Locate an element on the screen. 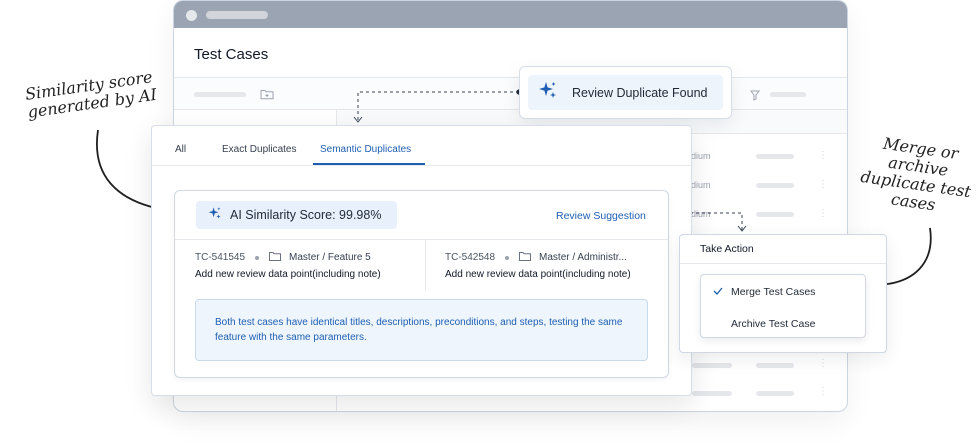 This screenshot has height=447, width=980. test-case-path: Master / Feature 5 is located at coordinates (330, 258).